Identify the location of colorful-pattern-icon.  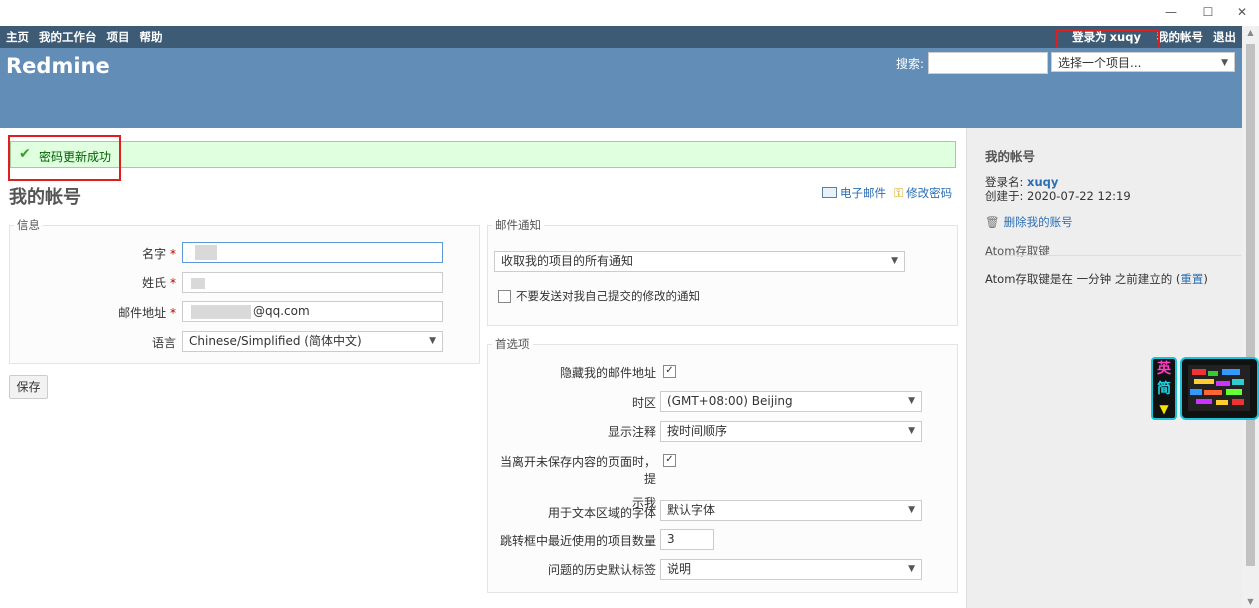
(1219, 388).